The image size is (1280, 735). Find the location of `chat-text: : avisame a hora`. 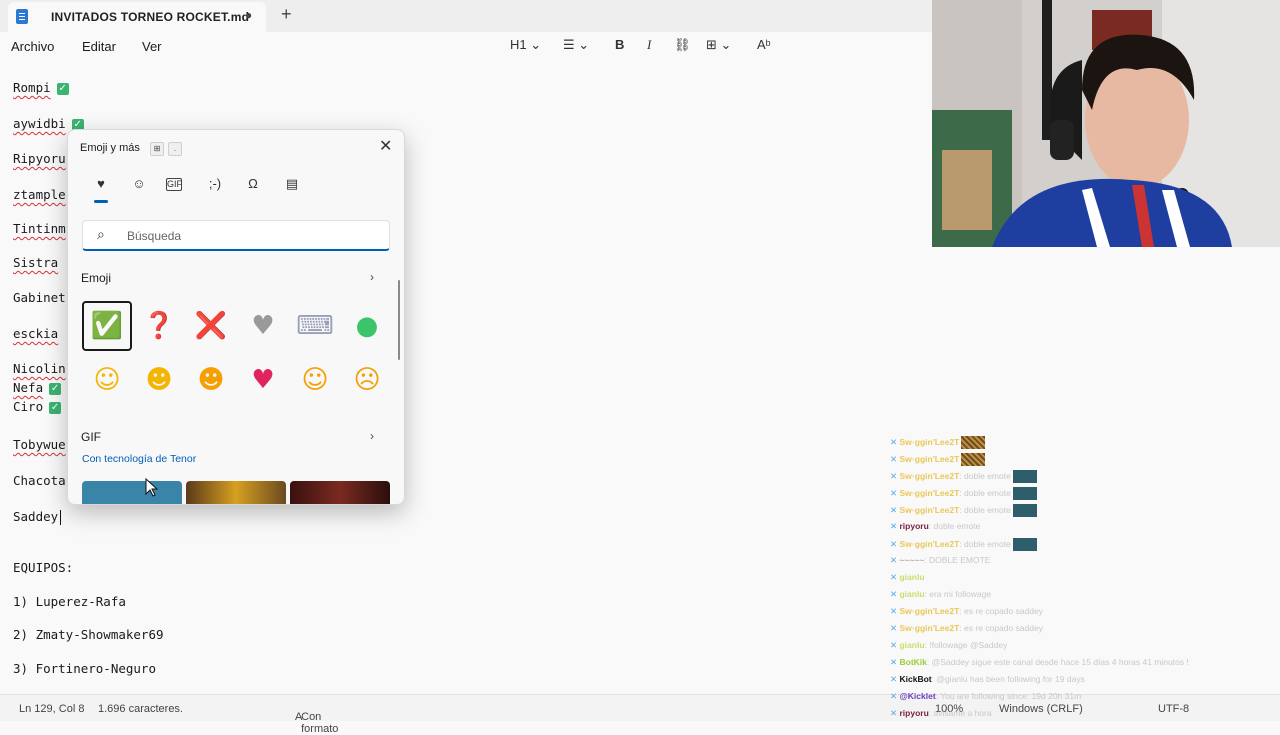

chat-text: : avisame a hora is located at coordinates (960, 713).